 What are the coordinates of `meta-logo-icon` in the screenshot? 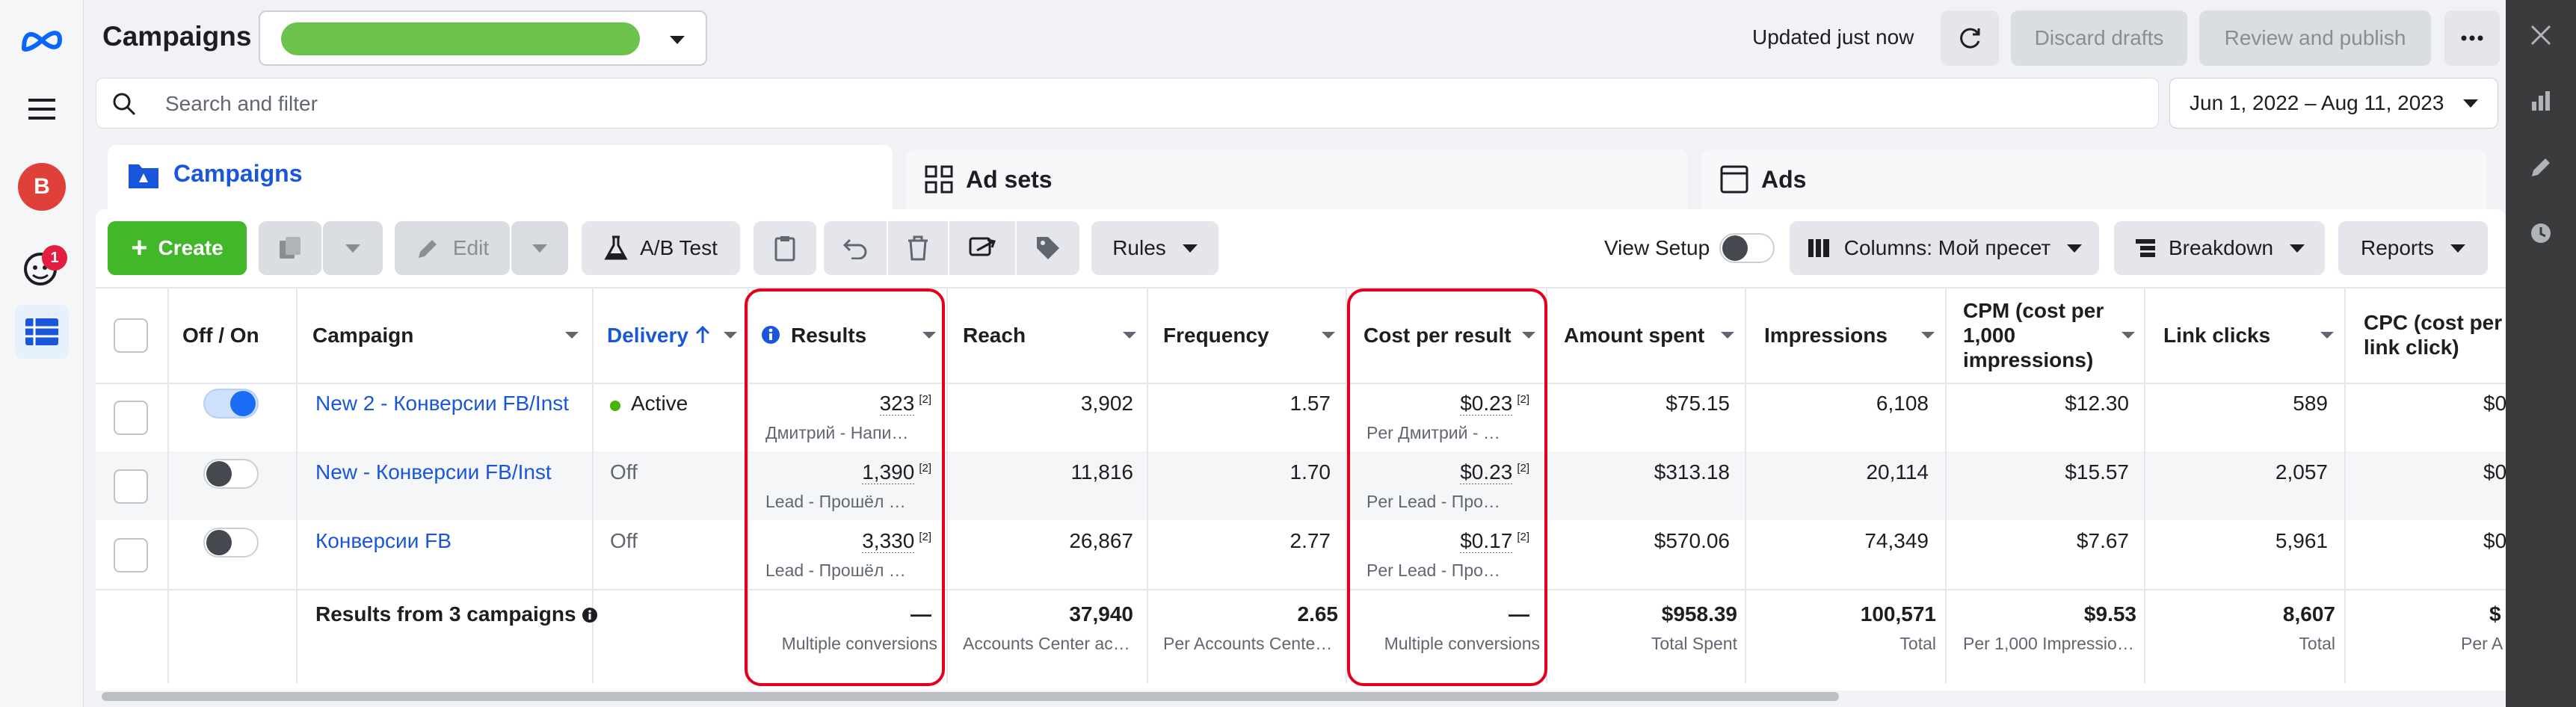 It's located at (42, 40).